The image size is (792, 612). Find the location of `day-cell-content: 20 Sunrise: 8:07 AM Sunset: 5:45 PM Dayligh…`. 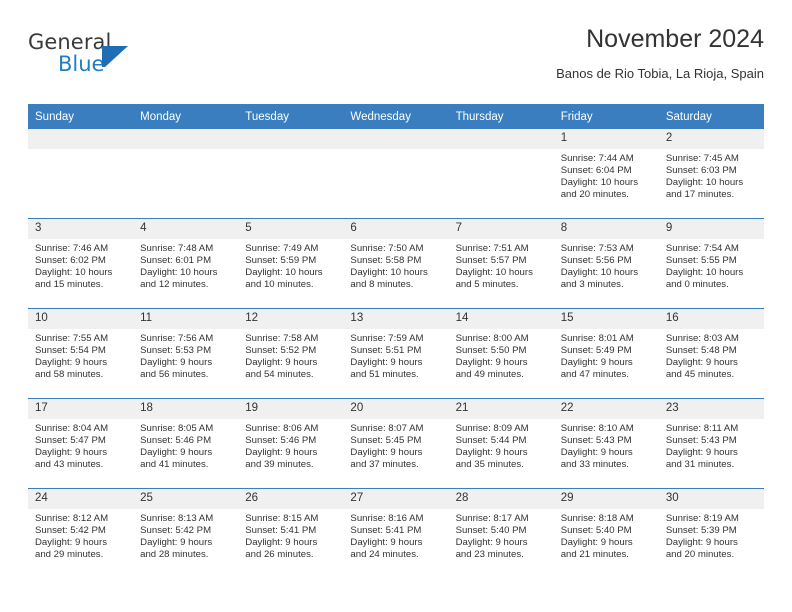

day-cell-content: 20 Sunrise: 8:07 AM Sunset: 5:45 PM Dayligh… is located at coordinates (396, 443).